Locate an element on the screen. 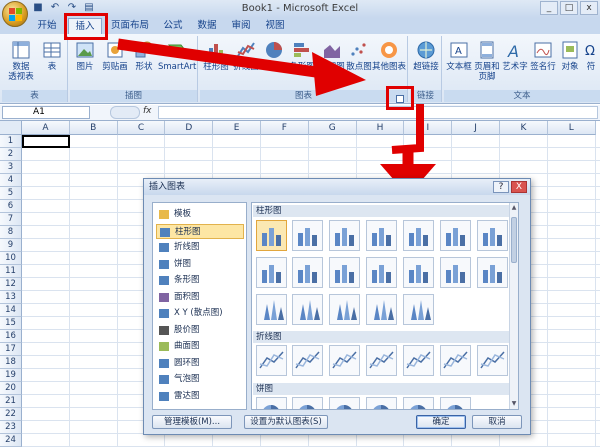  column-header: F is located at coordinates (285, 128).